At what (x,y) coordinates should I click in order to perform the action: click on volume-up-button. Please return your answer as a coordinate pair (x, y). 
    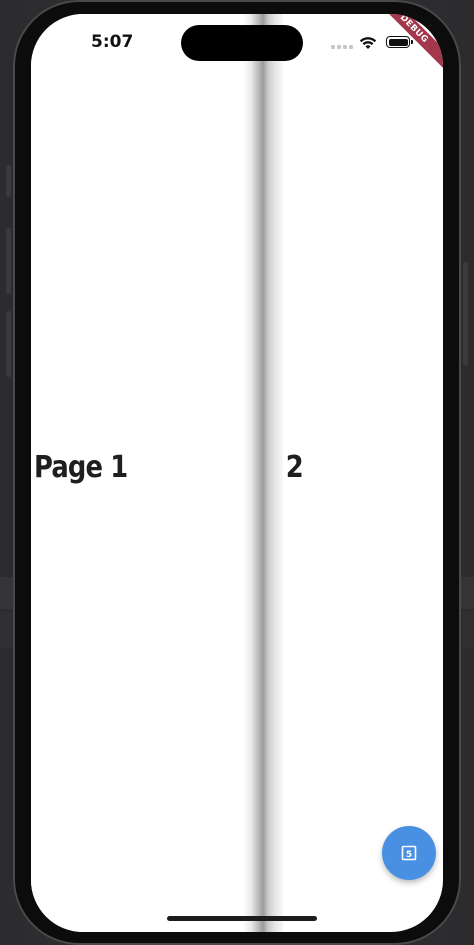
    Looking at the image, I should click on (8, 261).